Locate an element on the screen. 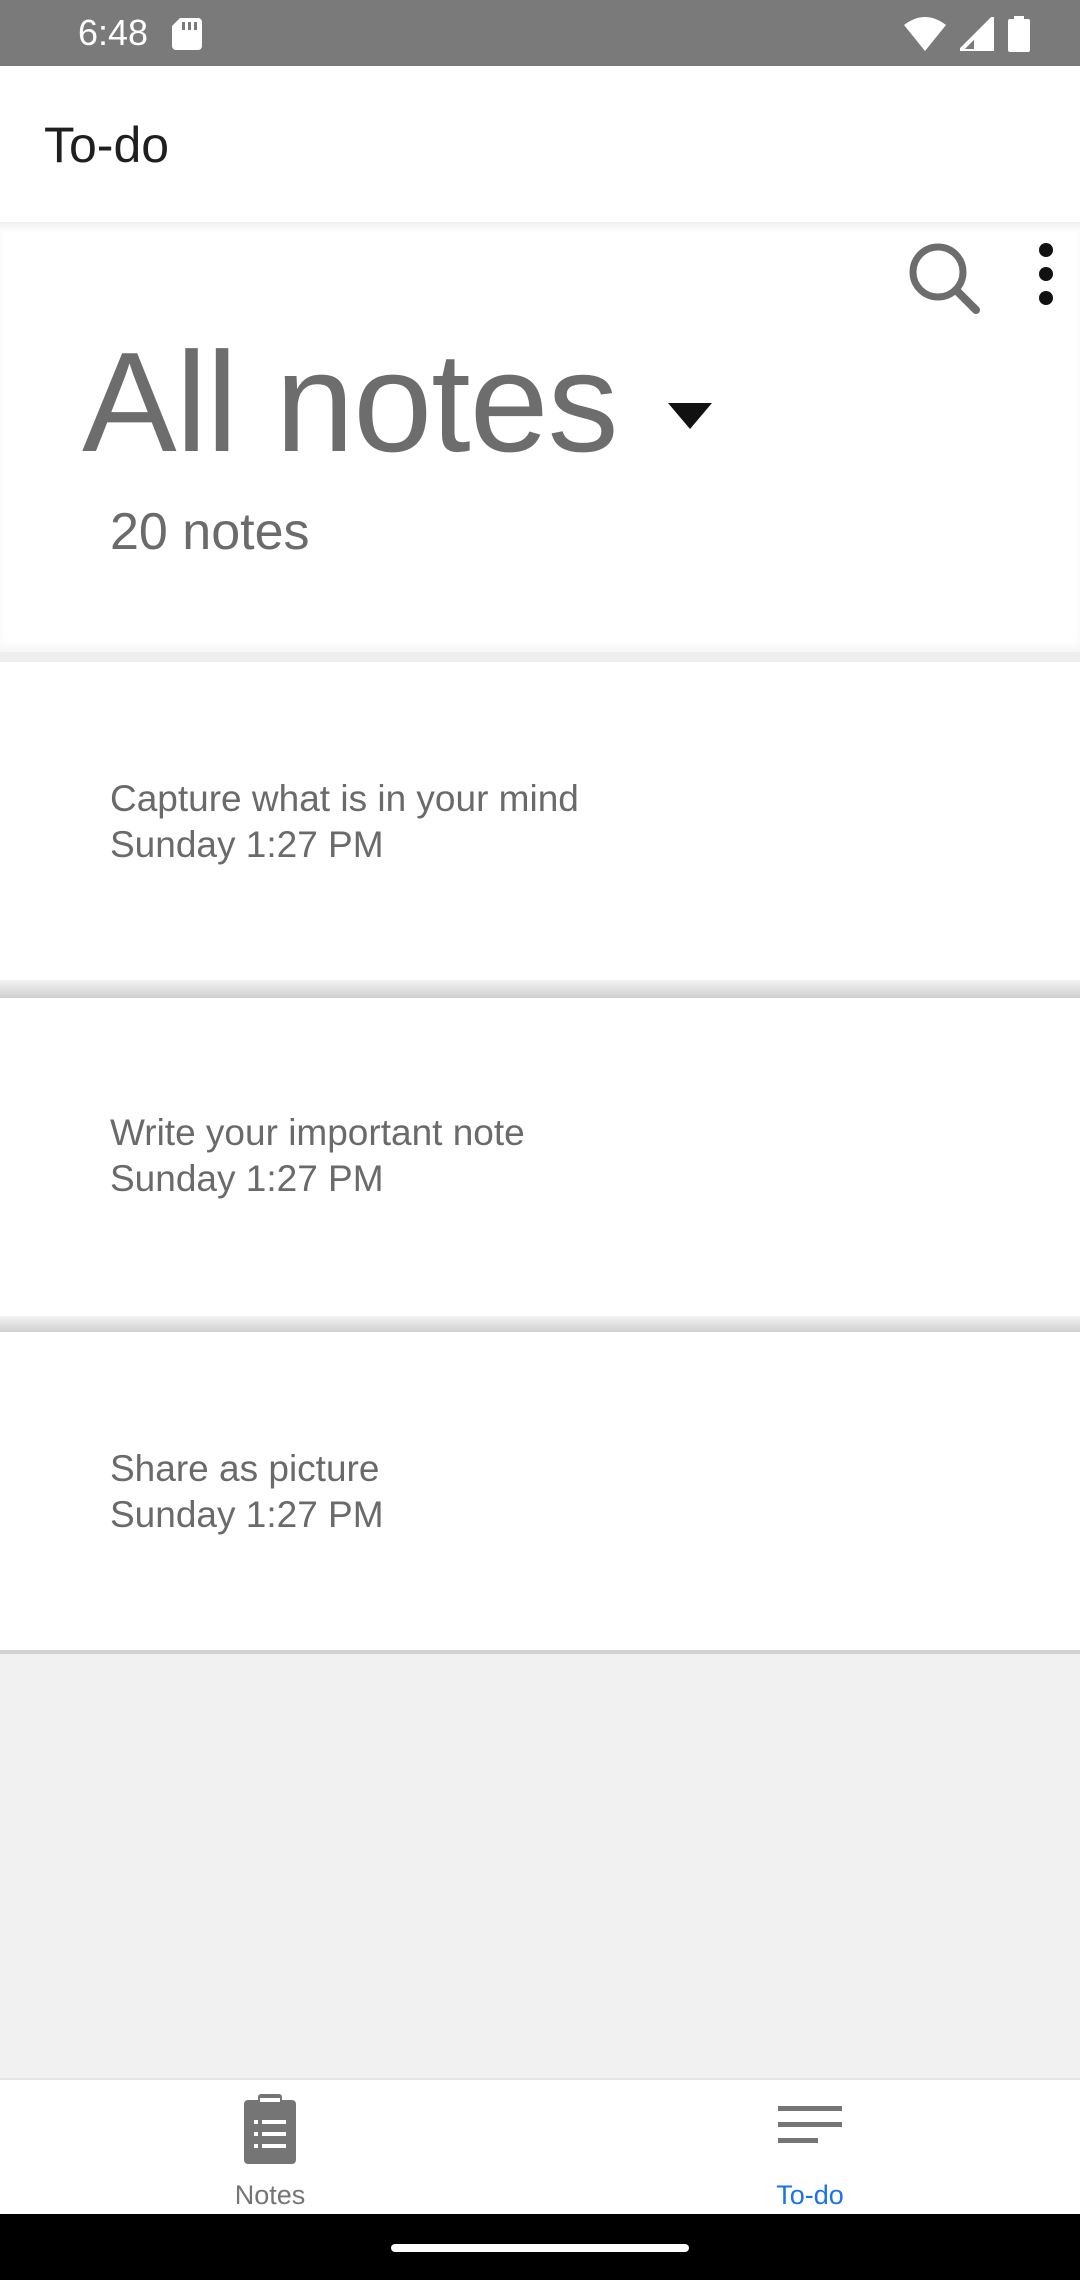 The image size is (1080, 2280). notes-filter: All notes is located at coordinates (401, 403).